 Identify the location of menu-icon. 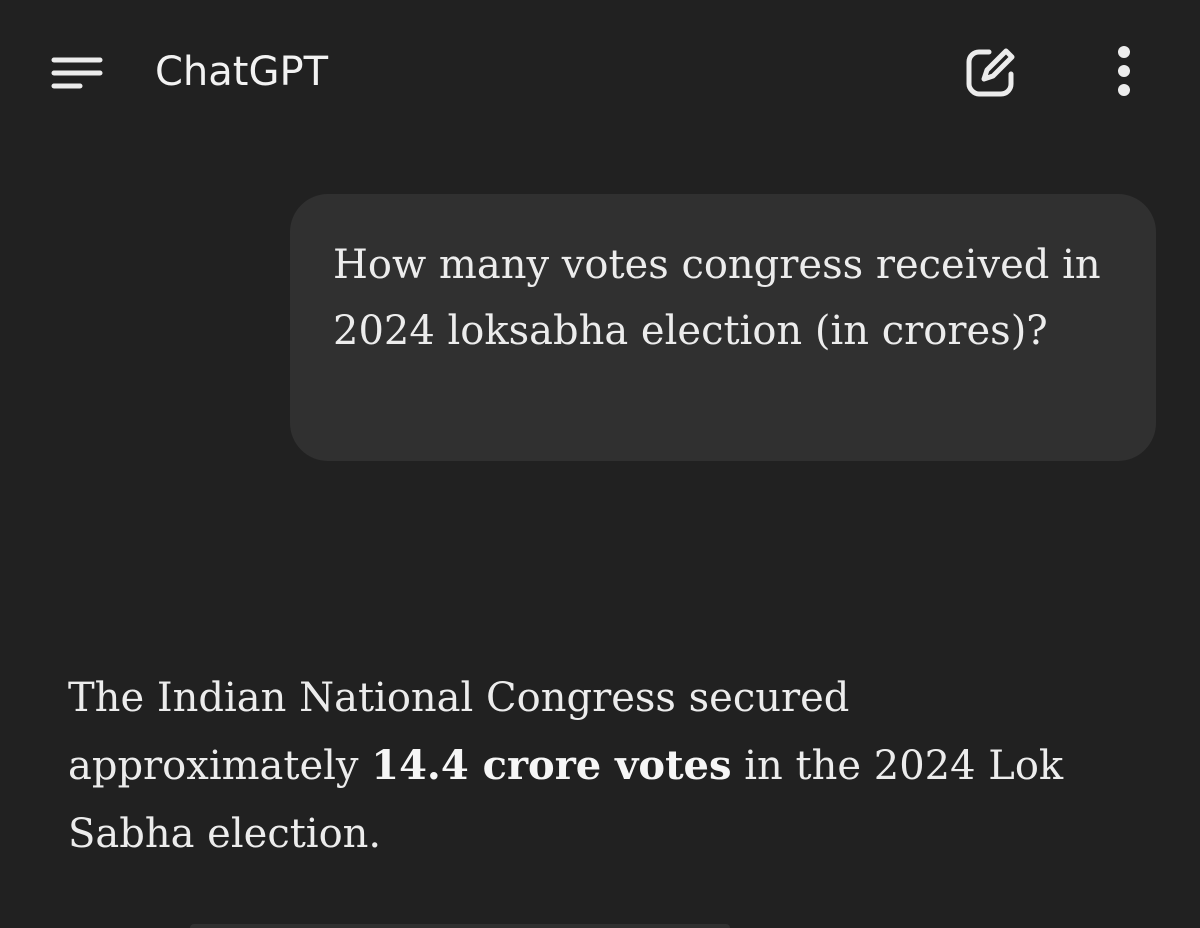
(77, 73).